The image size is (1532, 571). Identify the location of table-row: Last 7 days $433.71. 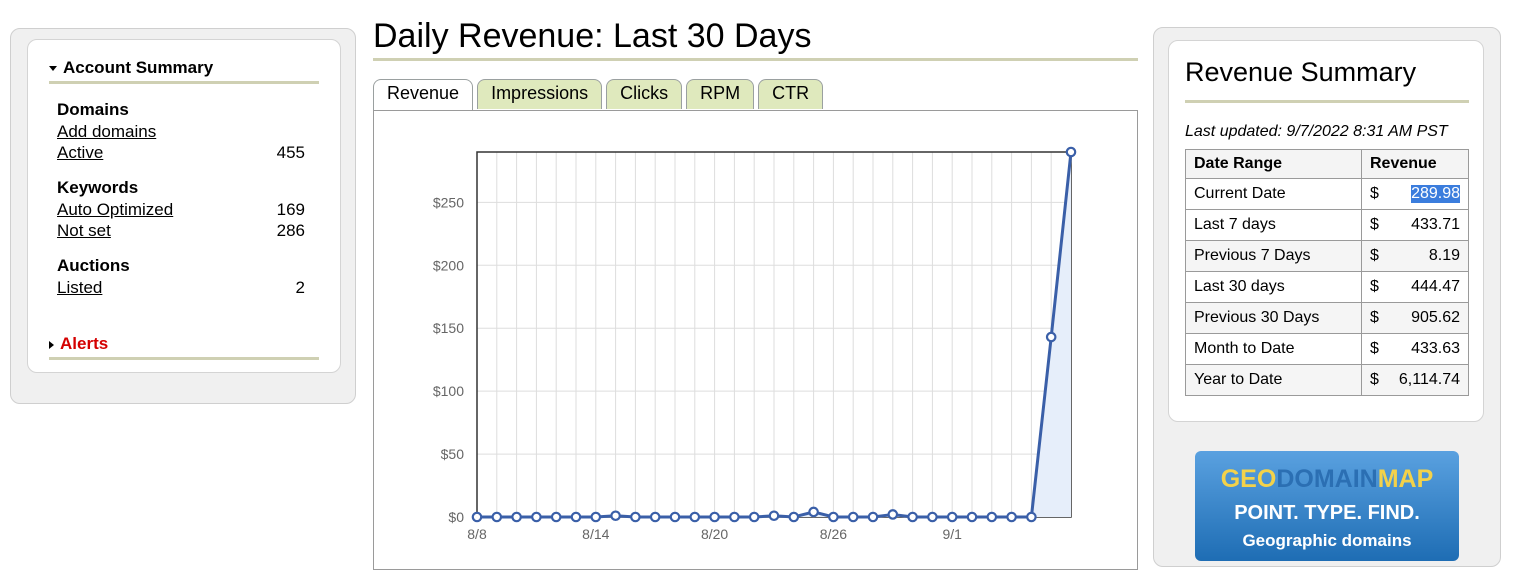
(1327, 225).